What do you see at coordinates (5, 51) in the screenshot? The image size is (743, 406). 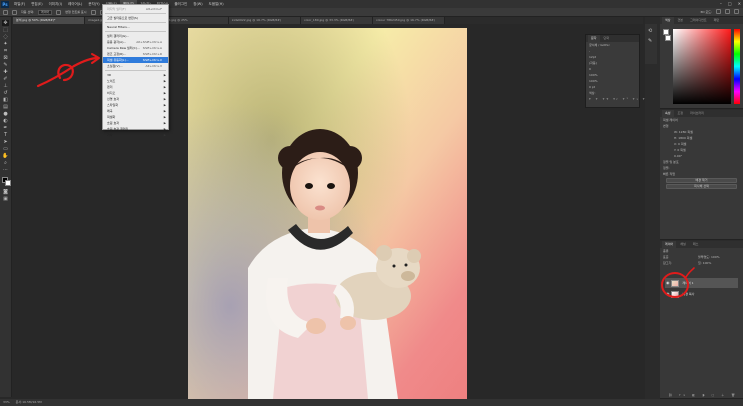 I see `crop-tool-icon: ⌗` at bounding box center [5, 51].